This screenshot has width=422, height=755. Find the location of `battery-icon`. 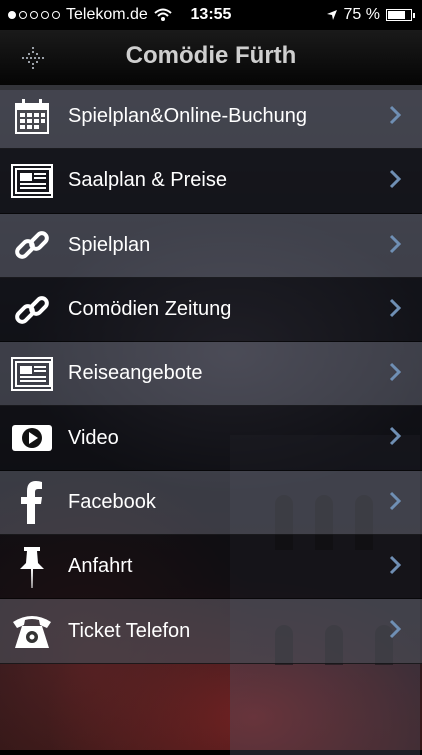

battery-icon is located at coordinates (400, 15).